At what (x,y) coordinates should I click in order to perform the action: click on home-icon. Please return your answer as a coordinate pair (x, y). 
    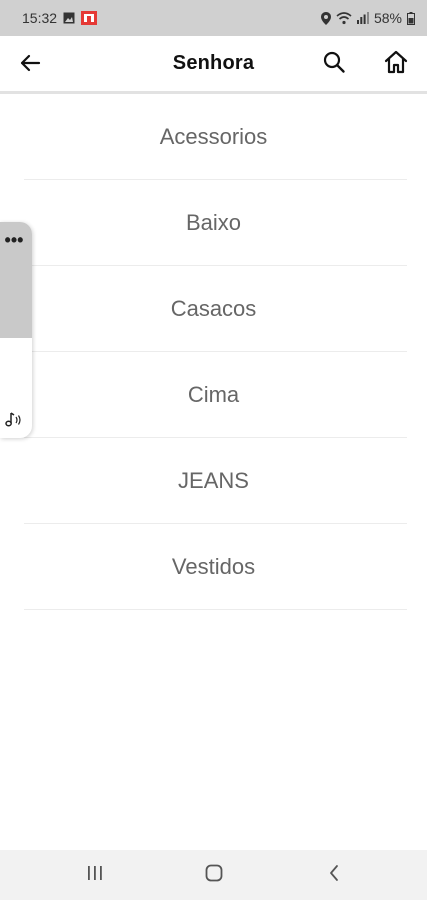
    Looking at the image, I should click on (396, 64).